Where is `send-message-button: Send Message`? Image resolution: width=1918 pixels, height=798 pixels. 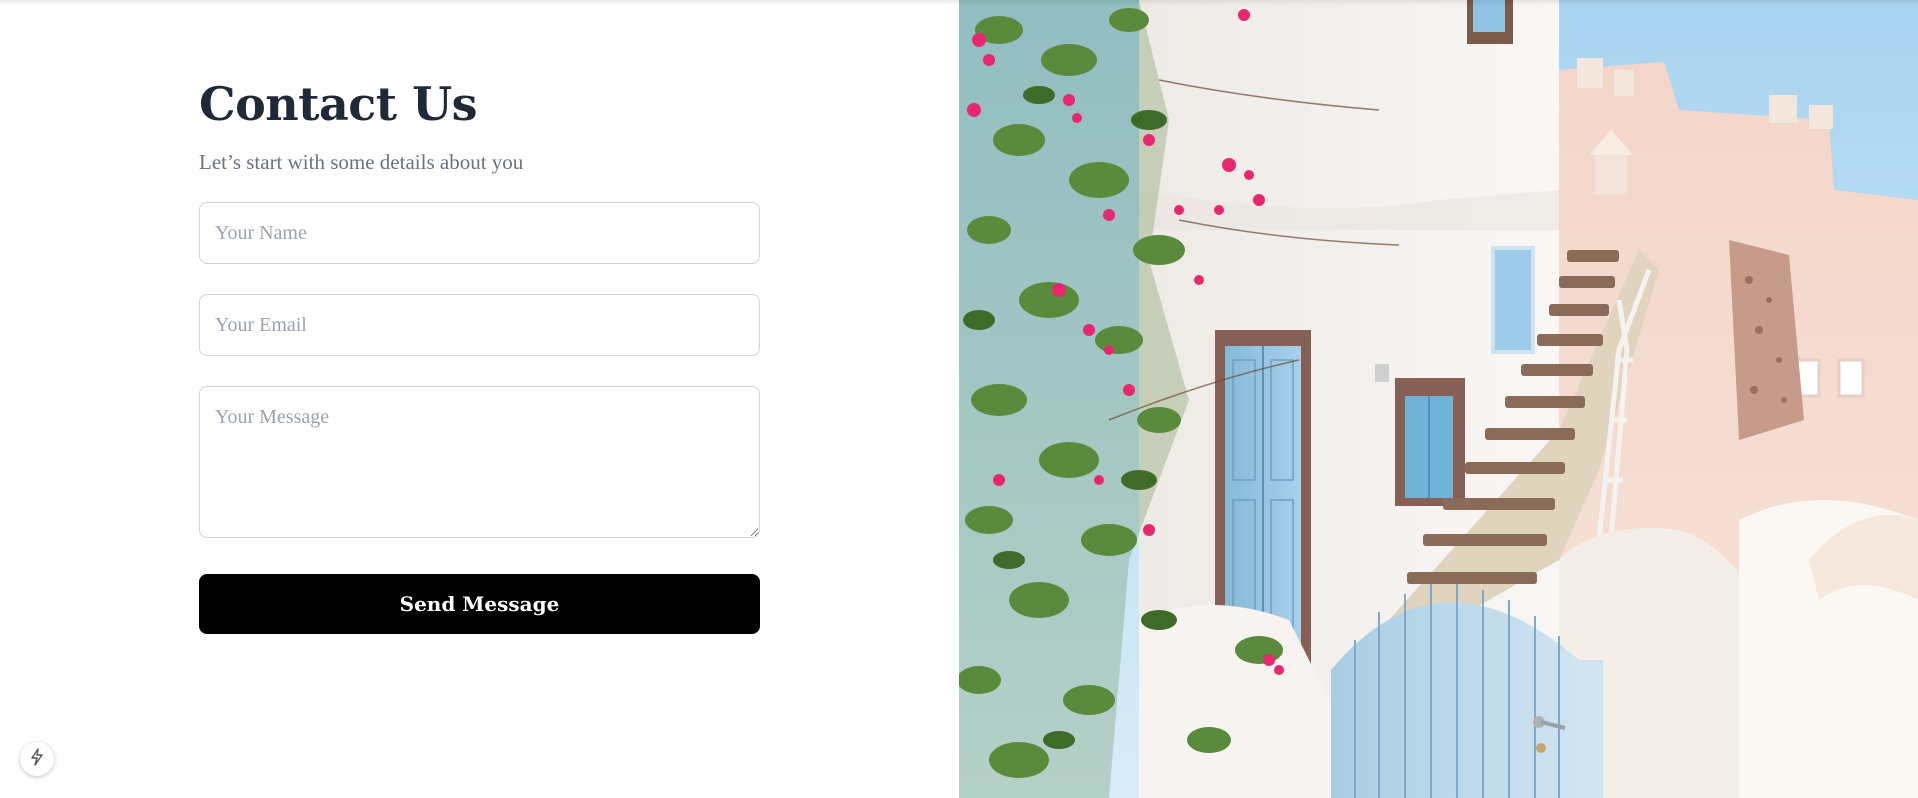
send-message-button: Send Message is located at coordinates (479, 604).